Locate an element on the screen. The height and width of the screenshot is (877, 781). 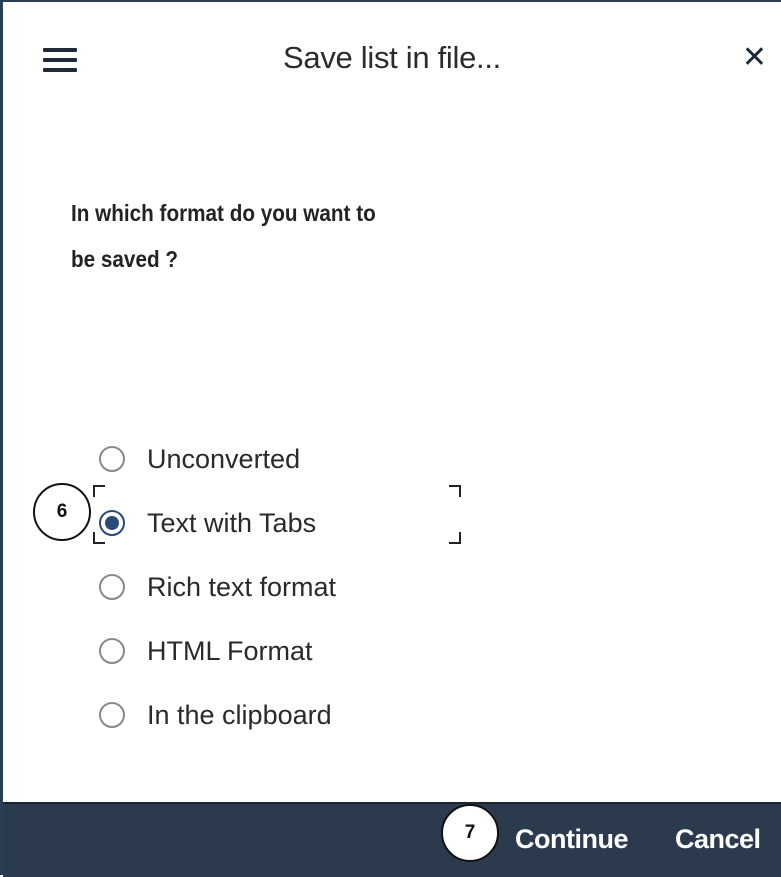
continue-button: Continue is located at coordinates (571, 839).